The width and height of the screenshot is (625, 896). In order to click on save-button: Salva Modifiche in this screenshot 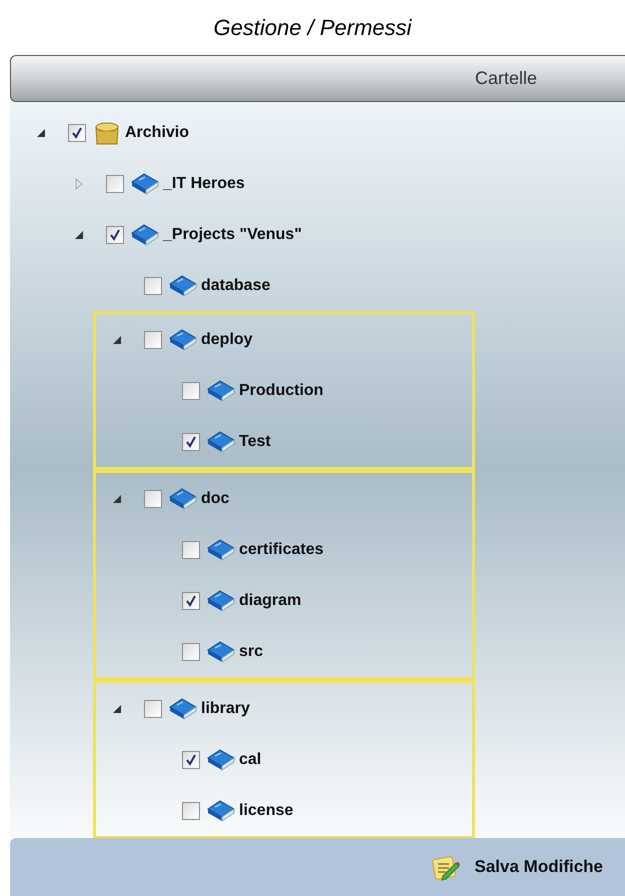, I will do `click(516, 867)`.